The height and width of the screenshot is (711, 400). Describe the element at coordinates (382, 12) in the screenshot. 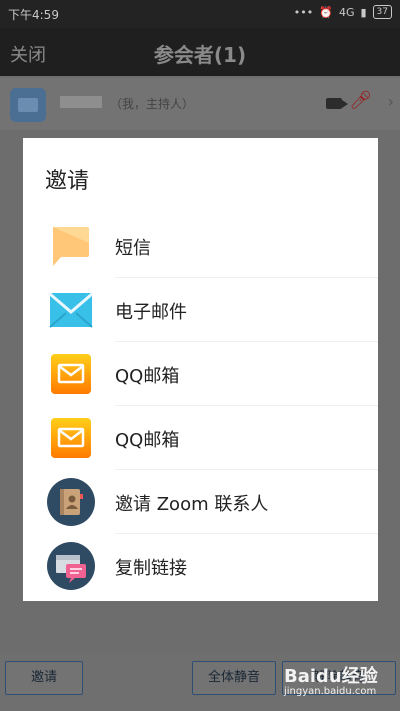

I see `battery-icon: 37` at that location.